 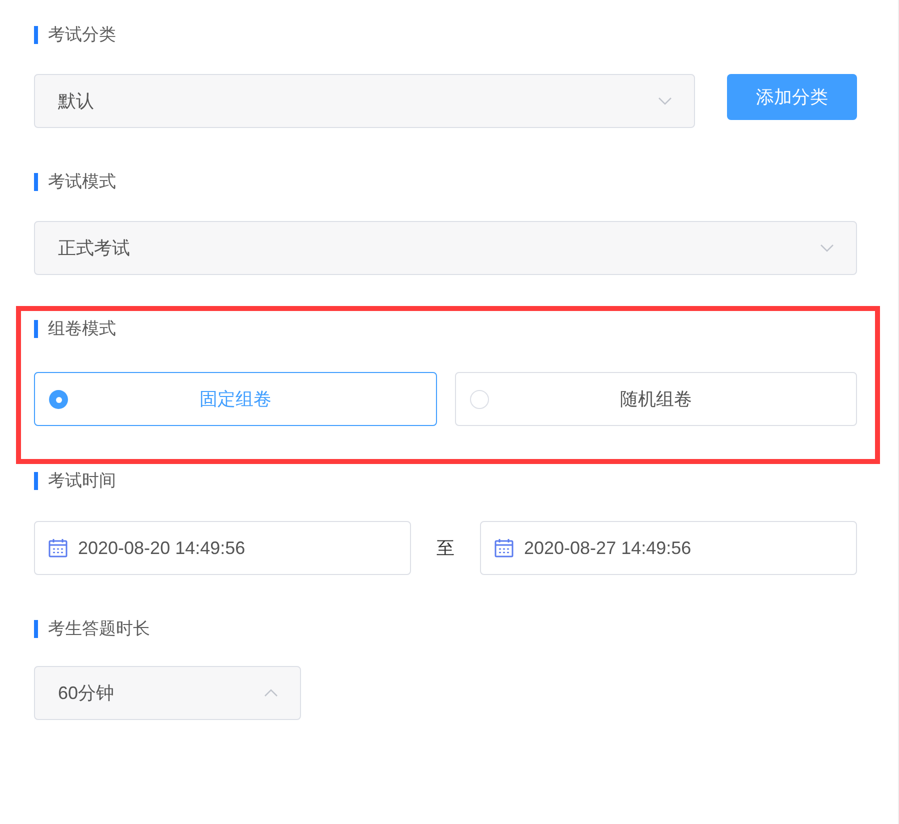 What do you see at coordinates (445, 248) in the screenshot?
I see `select-field: 正式考试` at bounding box center [445, 248].